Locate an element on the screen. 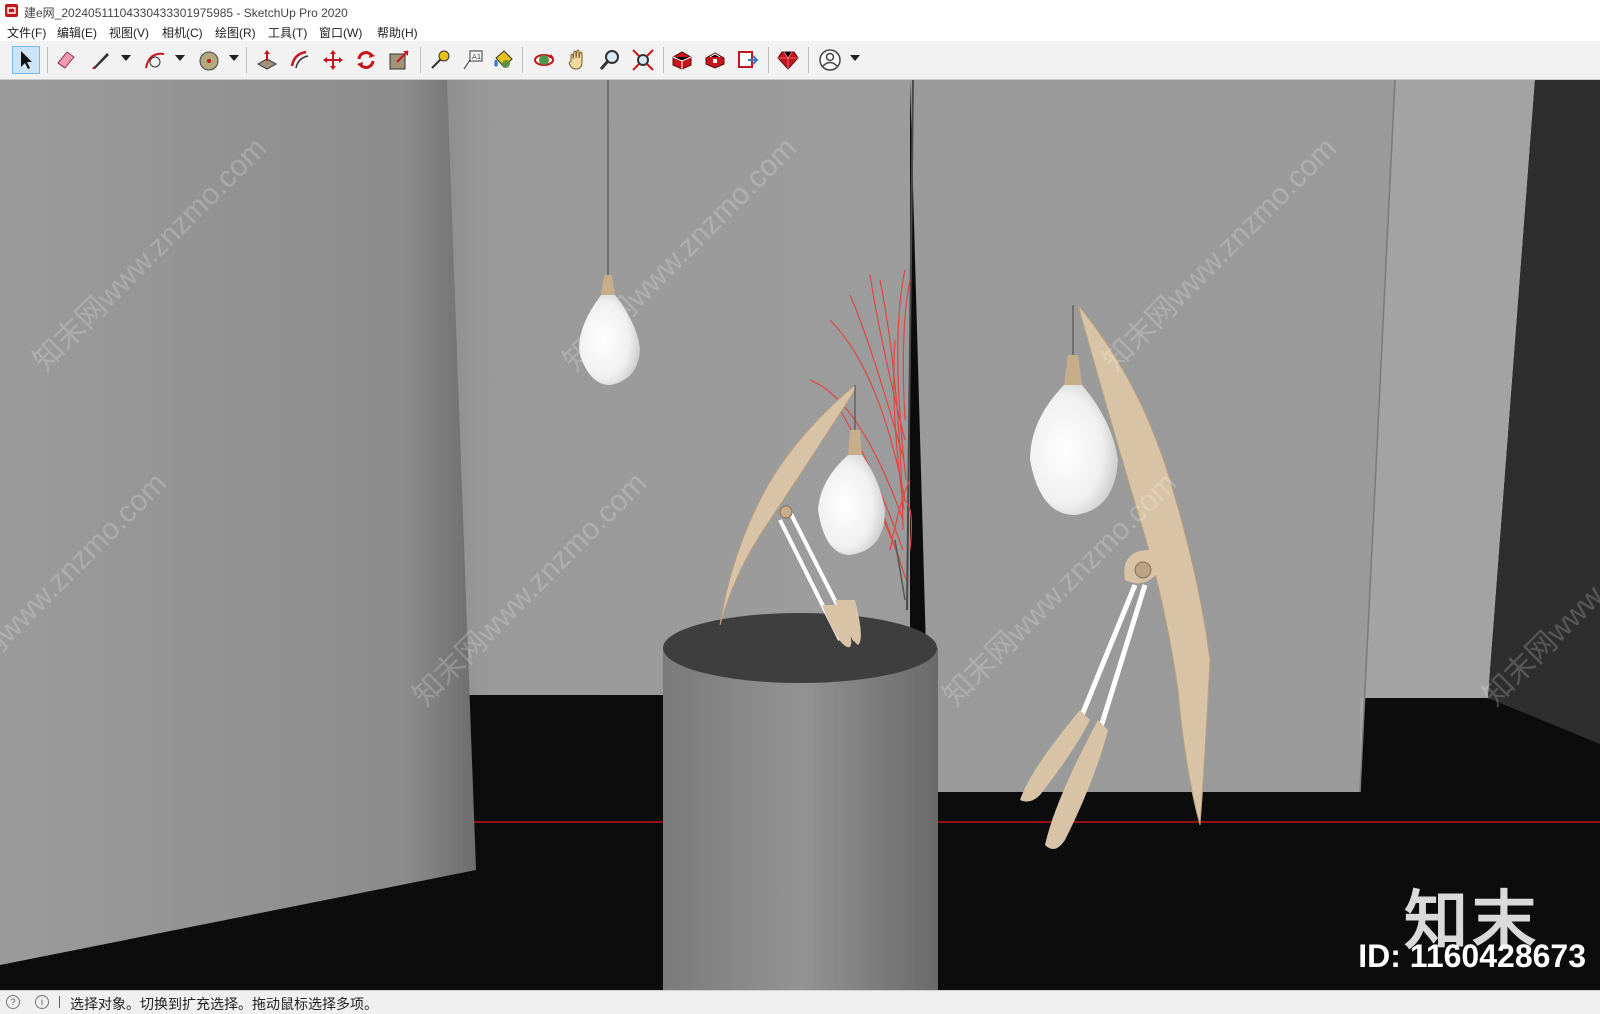 This screenshot has height=1014, width=1600. orbit-icon is located at coordinates (544, 60).